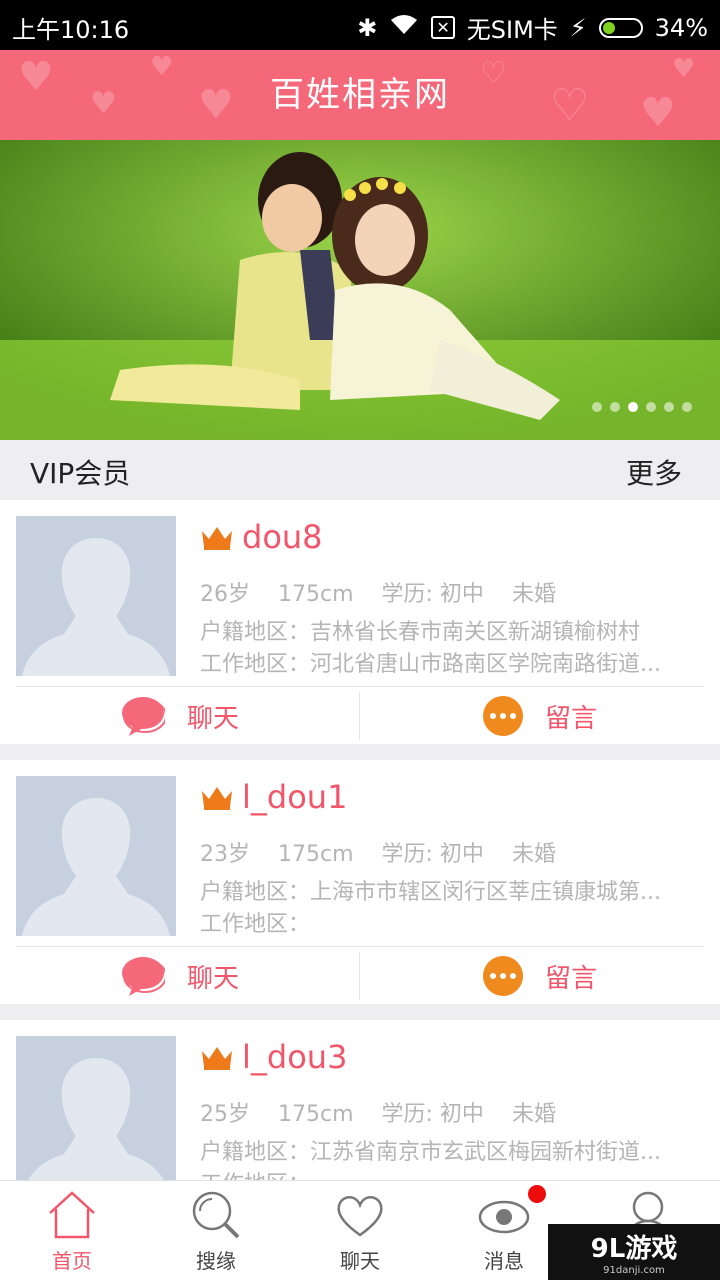  I want to click on more-link: 更多, so click(654, 472).